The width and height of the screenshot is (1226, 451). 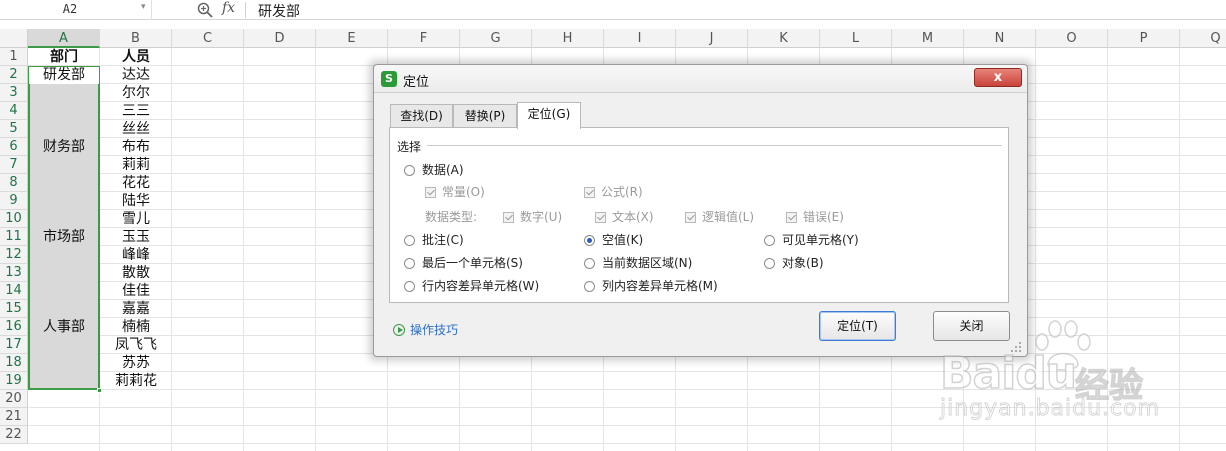 I want to click on select-all-corner, so click(x=14, y=38).